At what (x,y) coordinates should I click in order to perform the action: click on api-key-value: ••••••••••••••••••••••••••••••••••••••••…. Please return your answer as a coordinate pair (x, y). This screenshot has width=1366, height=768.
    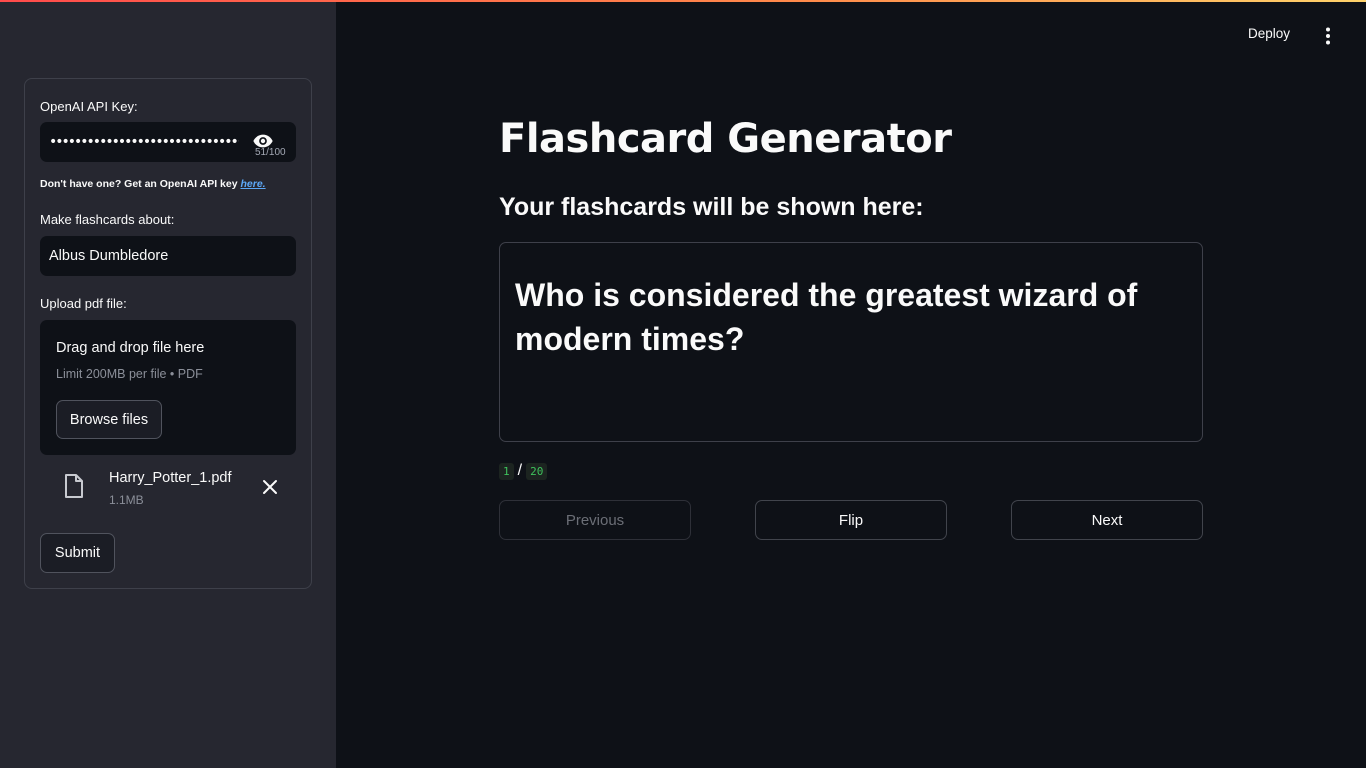
    Looking at the image, I should click on (144, 142).